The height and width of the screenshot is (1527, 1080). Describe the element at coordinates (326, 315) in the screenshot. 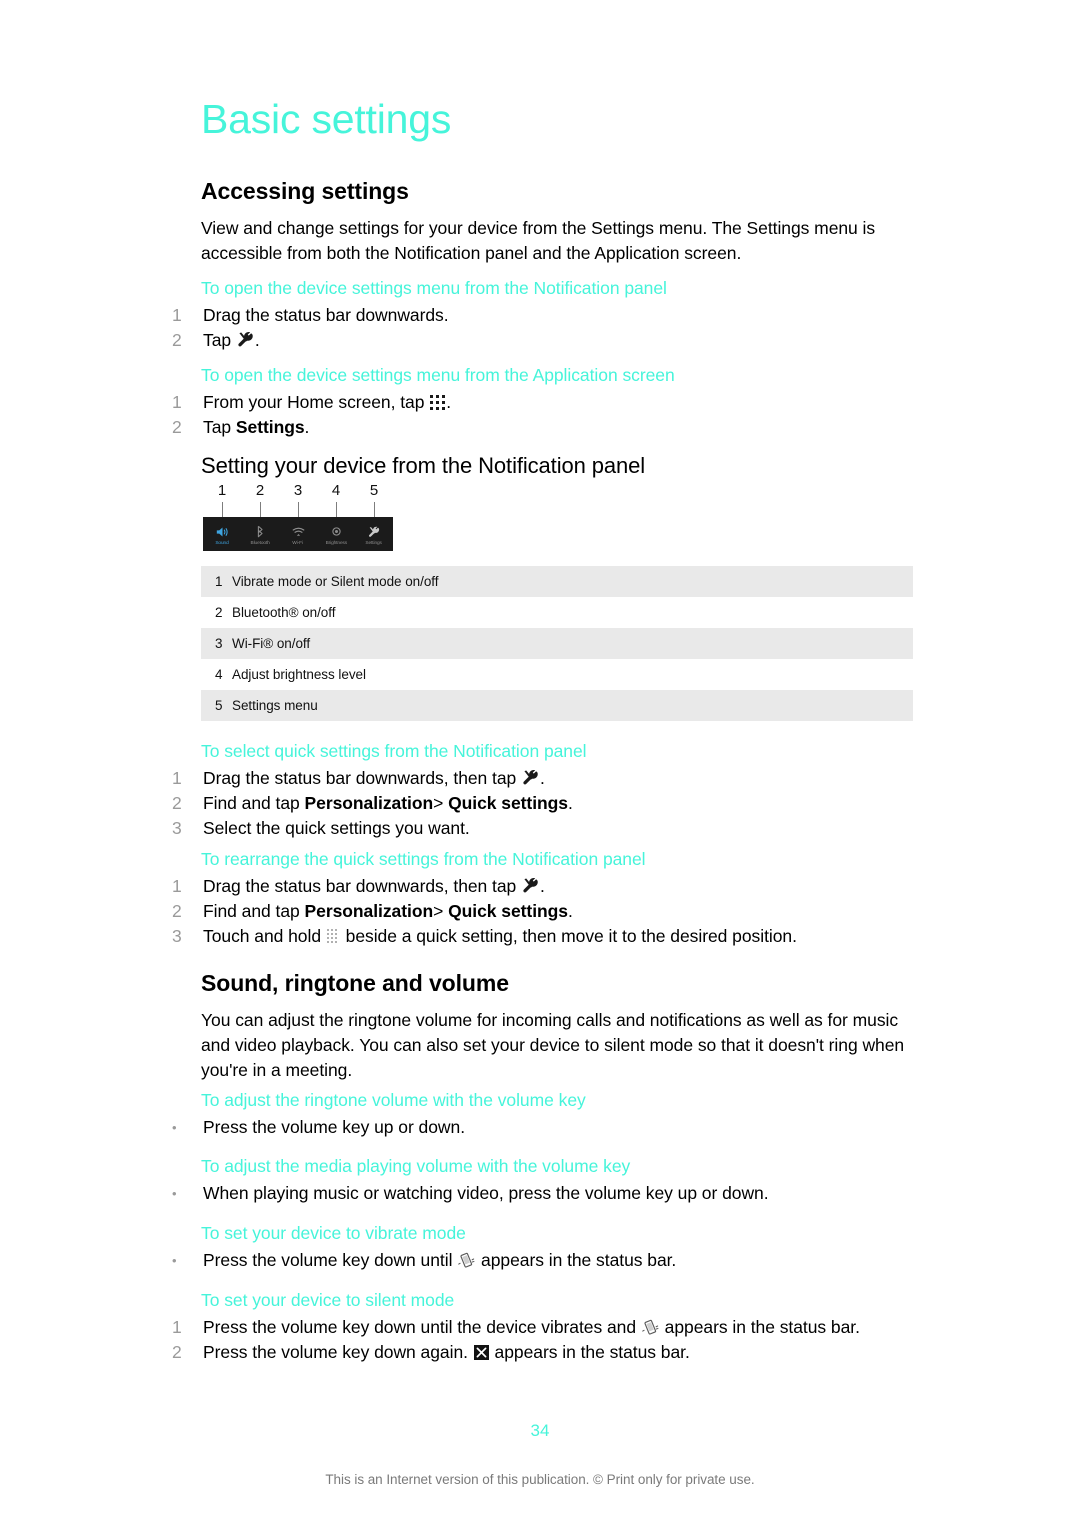

I see `step-text: Drag the status bar downwards.` at that location.